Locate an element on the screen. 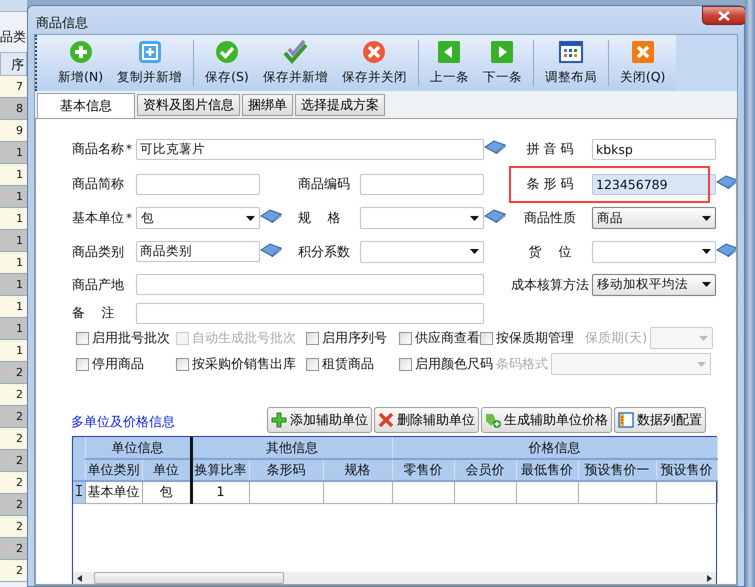 The width and height of the screenshot is (755, 587). toolbar-button: 复制并新增 is located at coordinates (150, 63).